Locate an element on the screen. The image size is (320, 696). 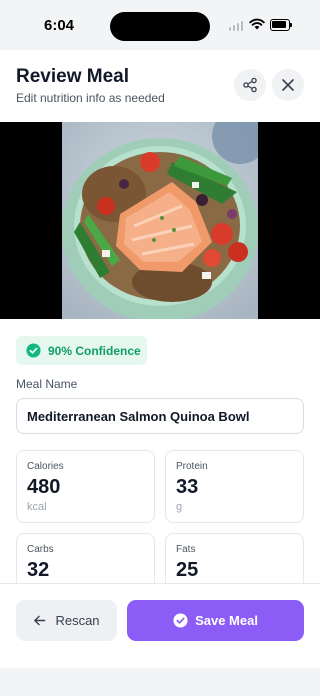
carbs-label: Carbs is located at coordinates (40, 549).